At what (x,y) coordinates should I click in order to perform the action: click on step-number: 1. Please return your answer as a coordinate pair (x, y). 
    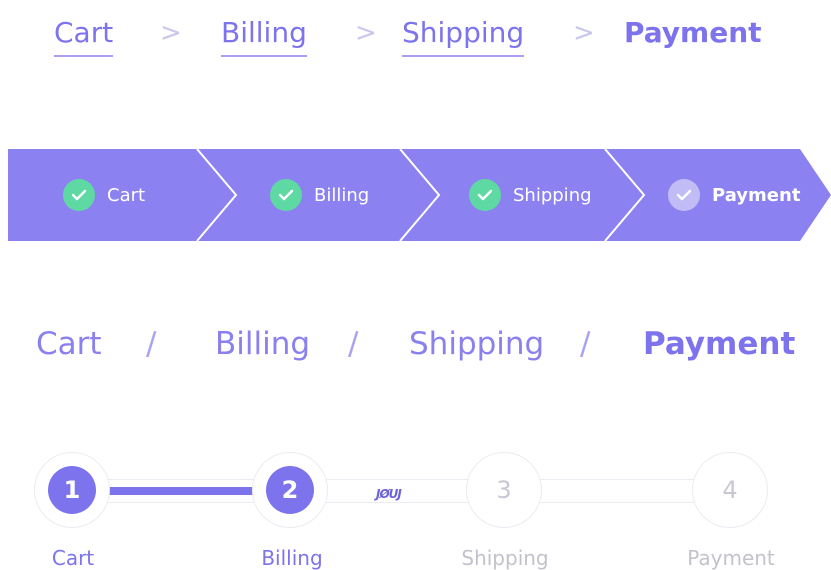
    Looking at the image, I should click on (72, 490).